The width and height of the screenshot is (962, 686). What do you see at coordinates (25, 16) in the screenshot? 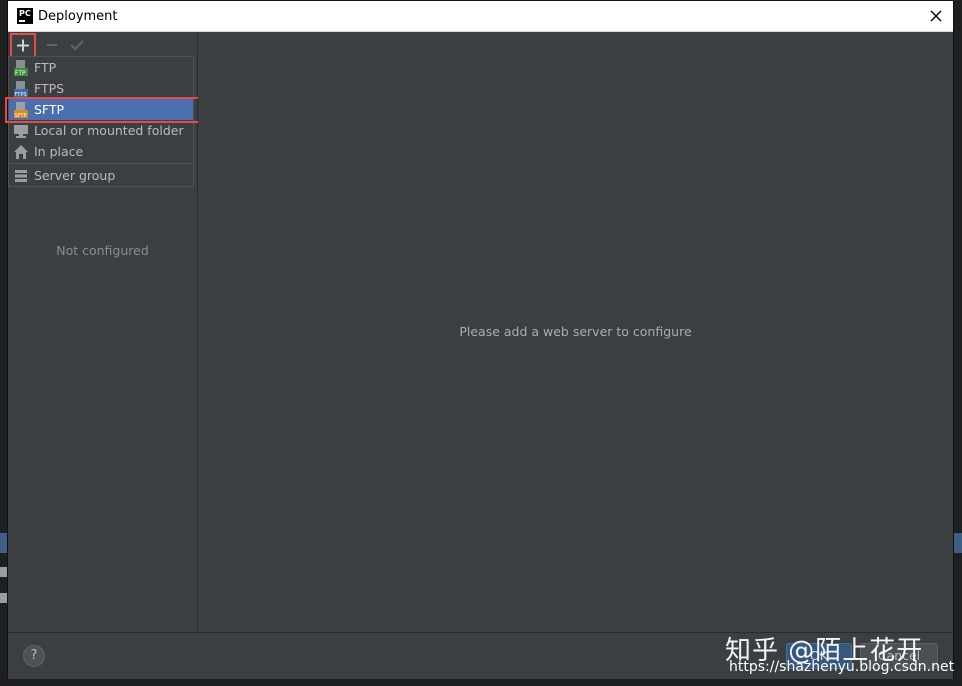
I see `pycharm-app-icon: PC` at bounding box center [25, 16].